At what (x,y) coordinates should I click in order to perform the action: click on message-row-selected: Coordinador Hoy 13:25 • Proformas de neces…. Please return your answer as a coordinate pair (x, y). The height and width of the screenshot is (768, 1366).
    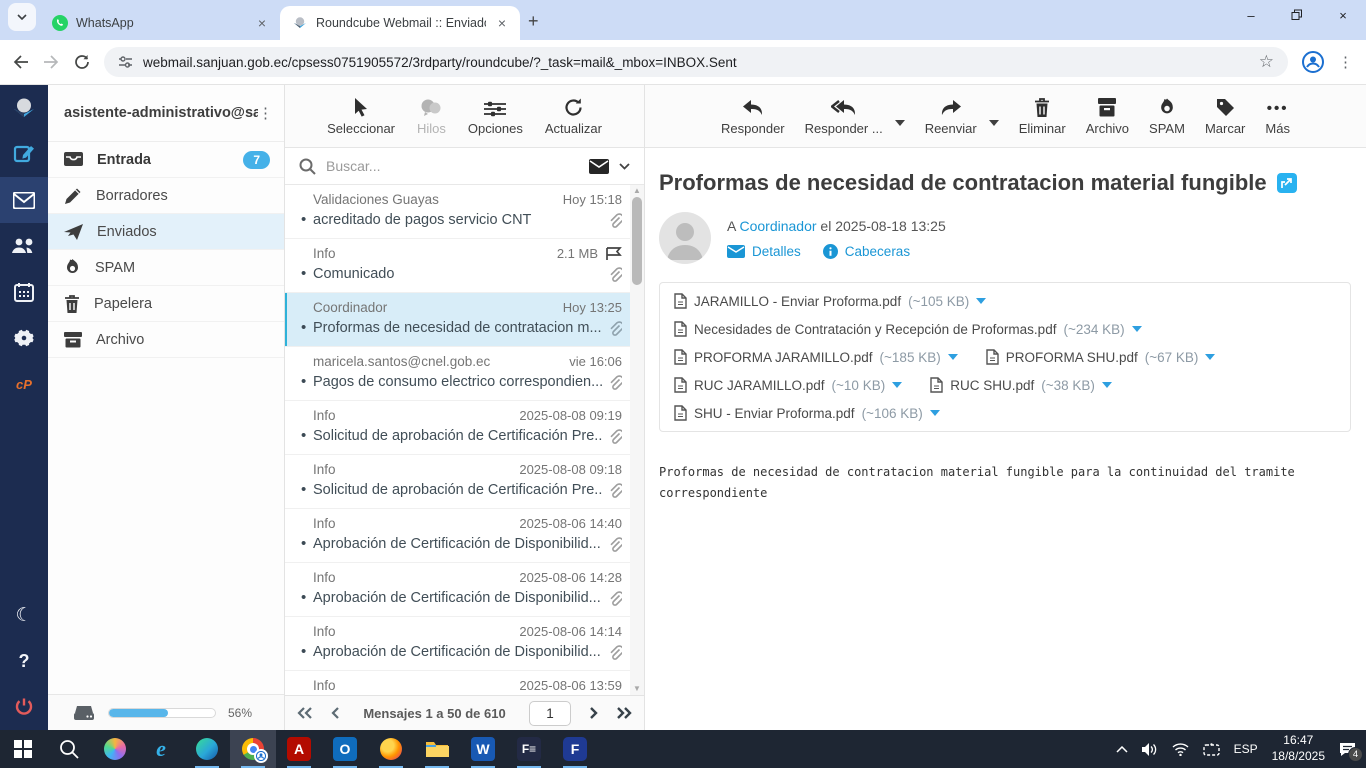
    Looking at the image, I should click on (457, 320).